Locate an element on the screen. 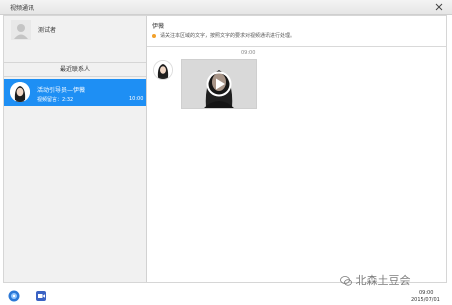  contact-item: 活动引导员—伊薇 视频留言：2:32 10:00 is located at coordinates (75, 92).